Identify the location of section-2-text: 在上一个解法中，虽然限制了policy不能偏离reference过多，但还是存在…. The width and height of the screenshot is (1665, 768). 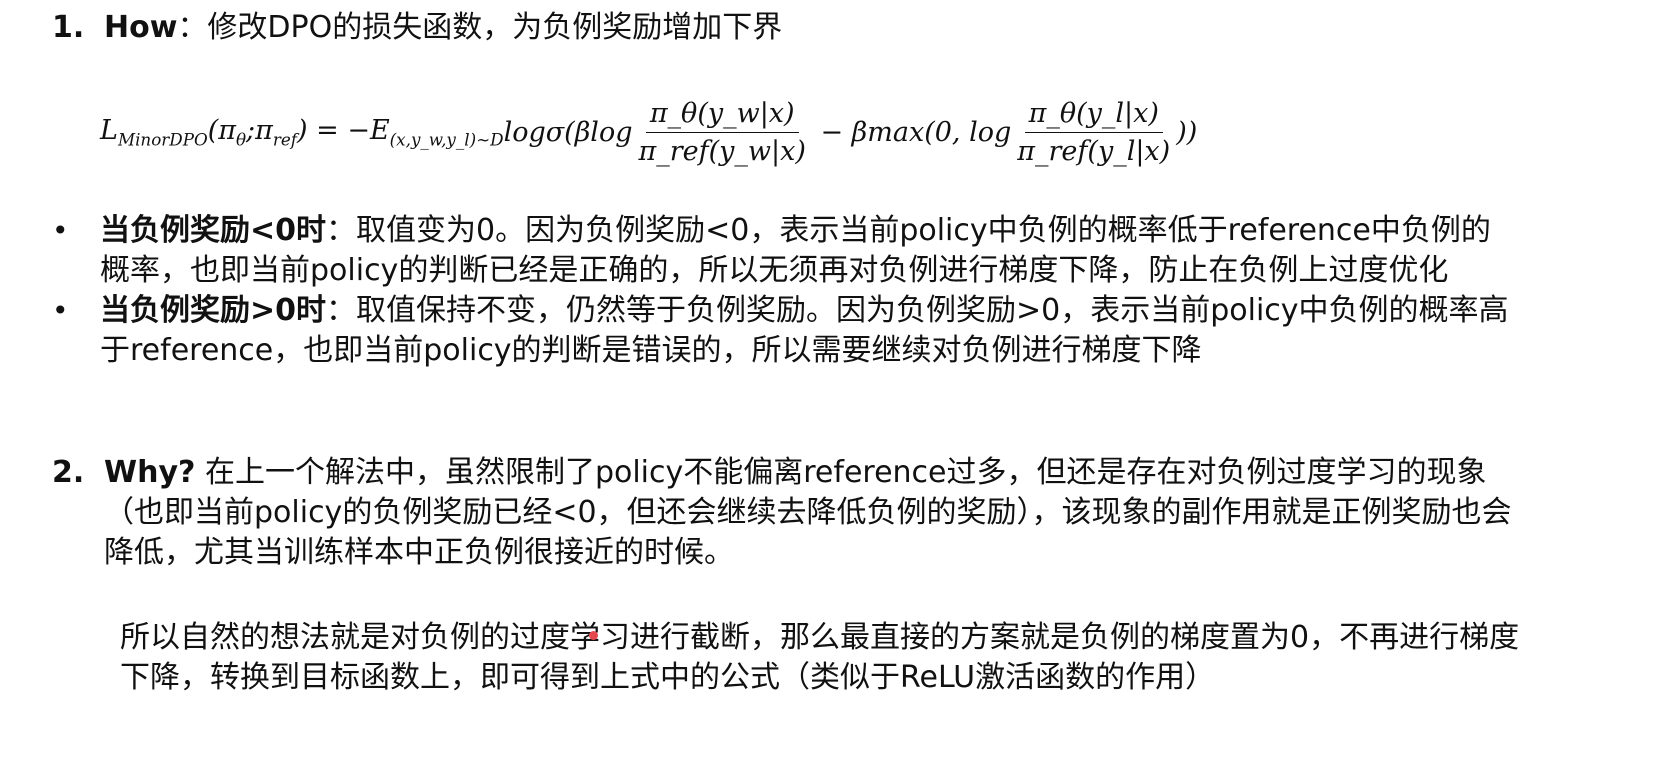
(808, 512).